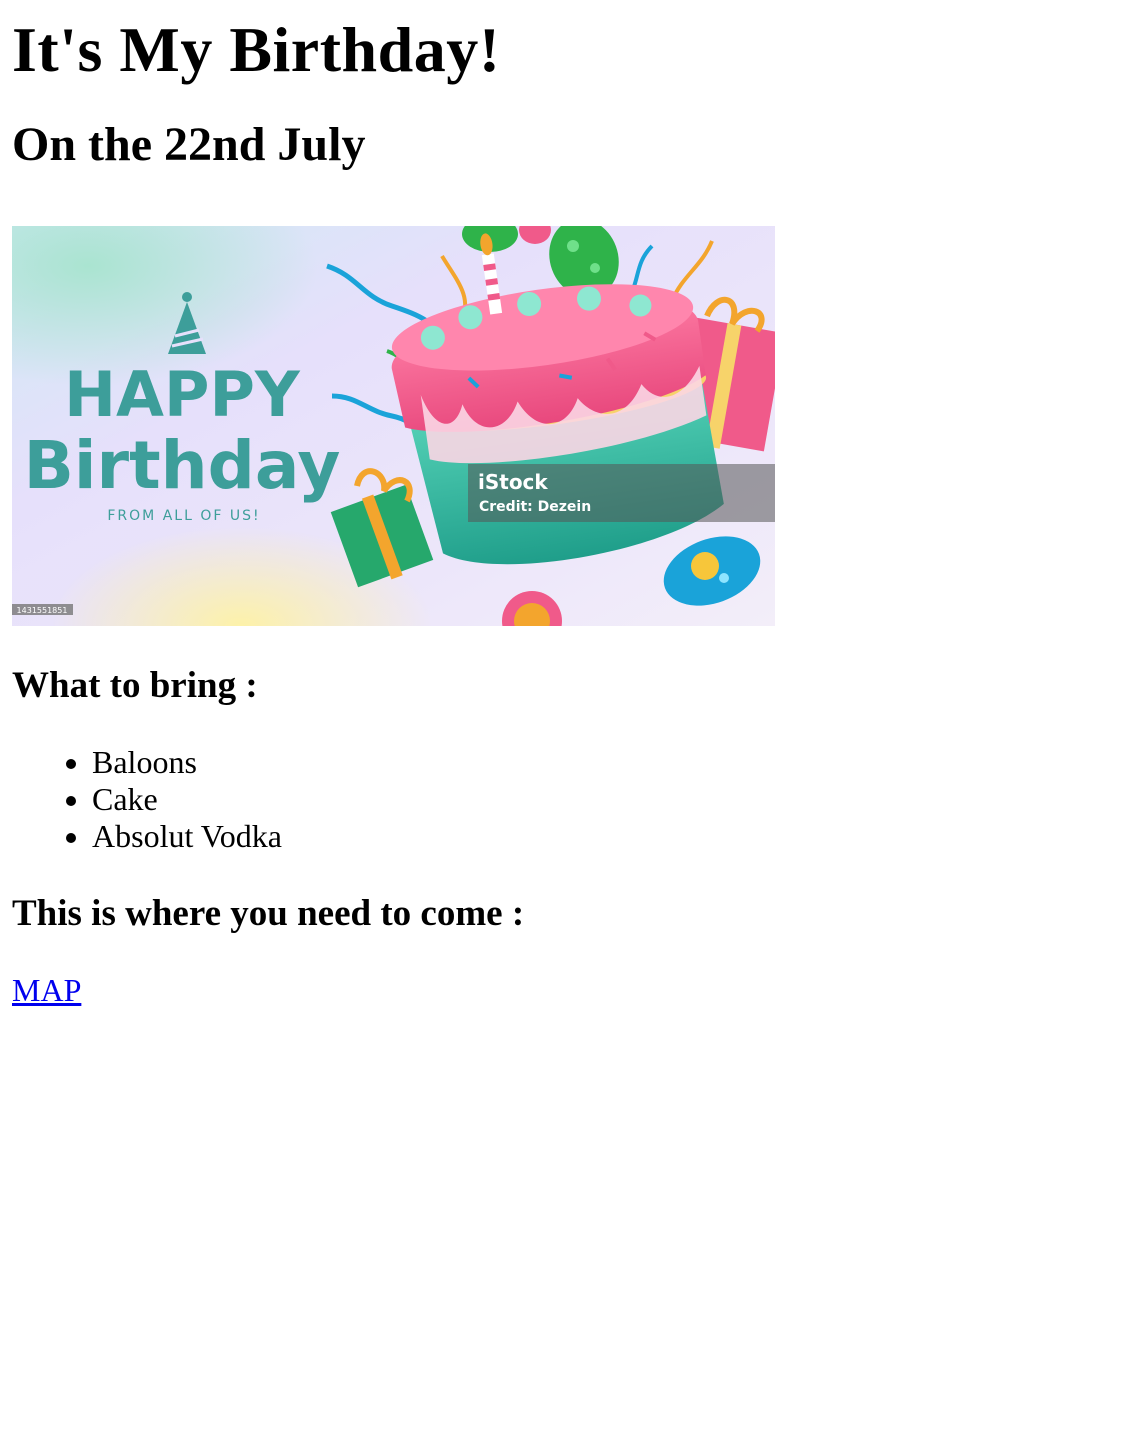 This screenshot has width=1132, height=1439. What do you see at coordinates (182, 394) in the screenshot?
I see `banner-greeting-line1: HAPPY` at bounding box center [182, 394].